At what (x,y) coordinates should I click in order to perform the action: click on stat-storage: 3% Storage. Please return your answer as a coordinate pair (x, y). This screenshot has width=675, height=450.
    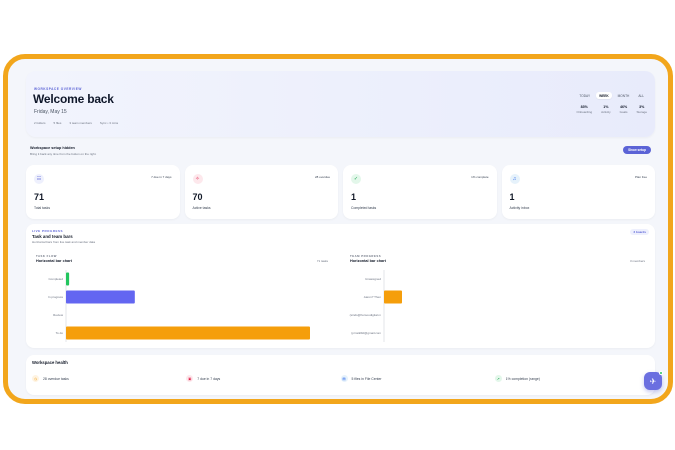
    Looking at the image, I should click on (641, 109).